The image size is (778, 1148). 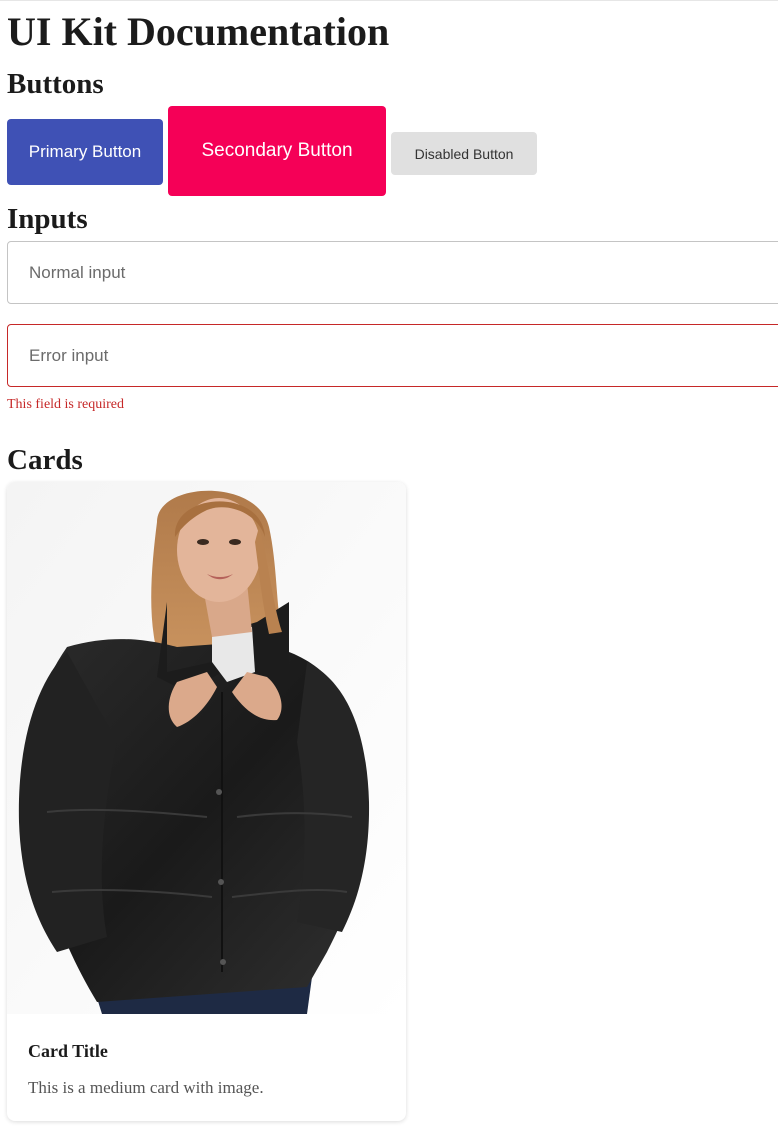 What do you see at coordinates (55, 84) in the screenshot?
I see `buttons-heading: Buttons` at bounding box center [55, 84].